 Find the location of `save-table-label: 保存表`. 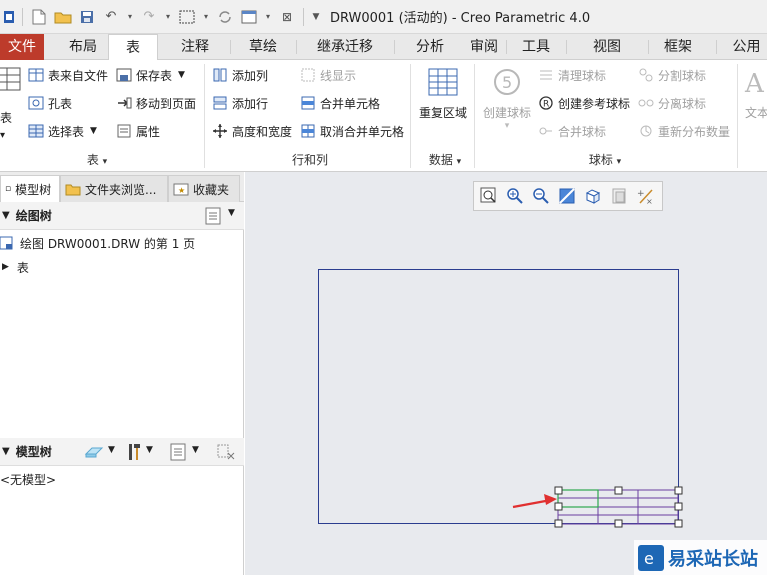

save-table-label: 保存表 is located at coordinates (154, 75).